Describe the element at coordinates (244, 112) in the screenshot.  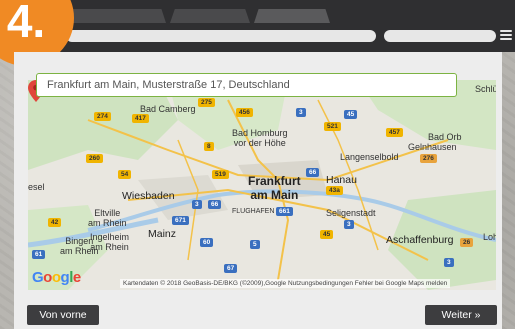
I see `road-shield-456: 456` at that location.